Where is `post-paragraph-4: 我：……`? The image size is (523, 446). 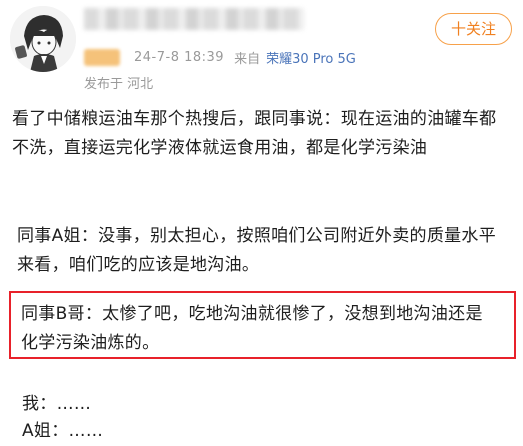 post-paragraph-4: 我：…… is located at coordinates (57, 404).